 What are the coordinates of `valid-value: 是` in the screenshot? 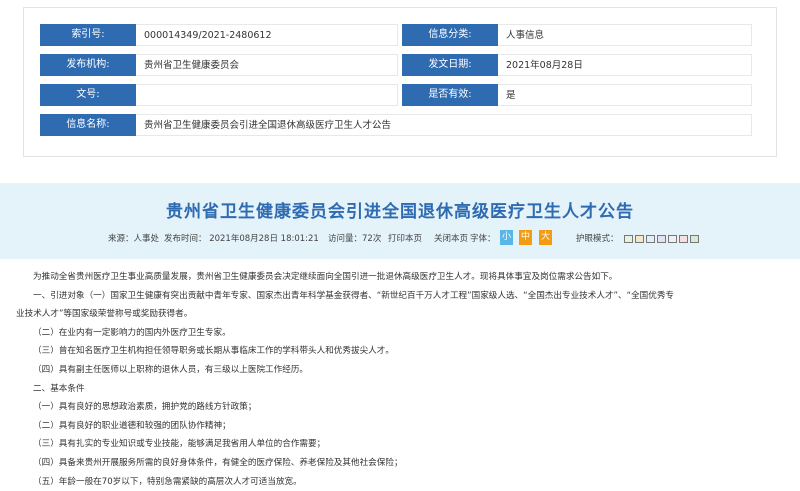 It's located at (625, 95).